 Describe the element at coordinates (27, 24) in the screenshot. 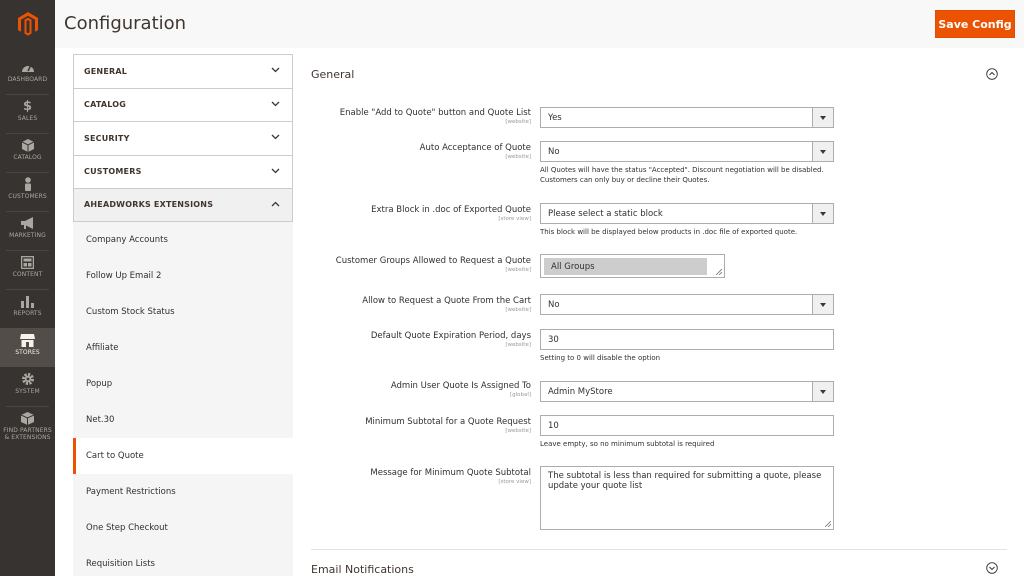

I see `magento-logo-icon` at that location.